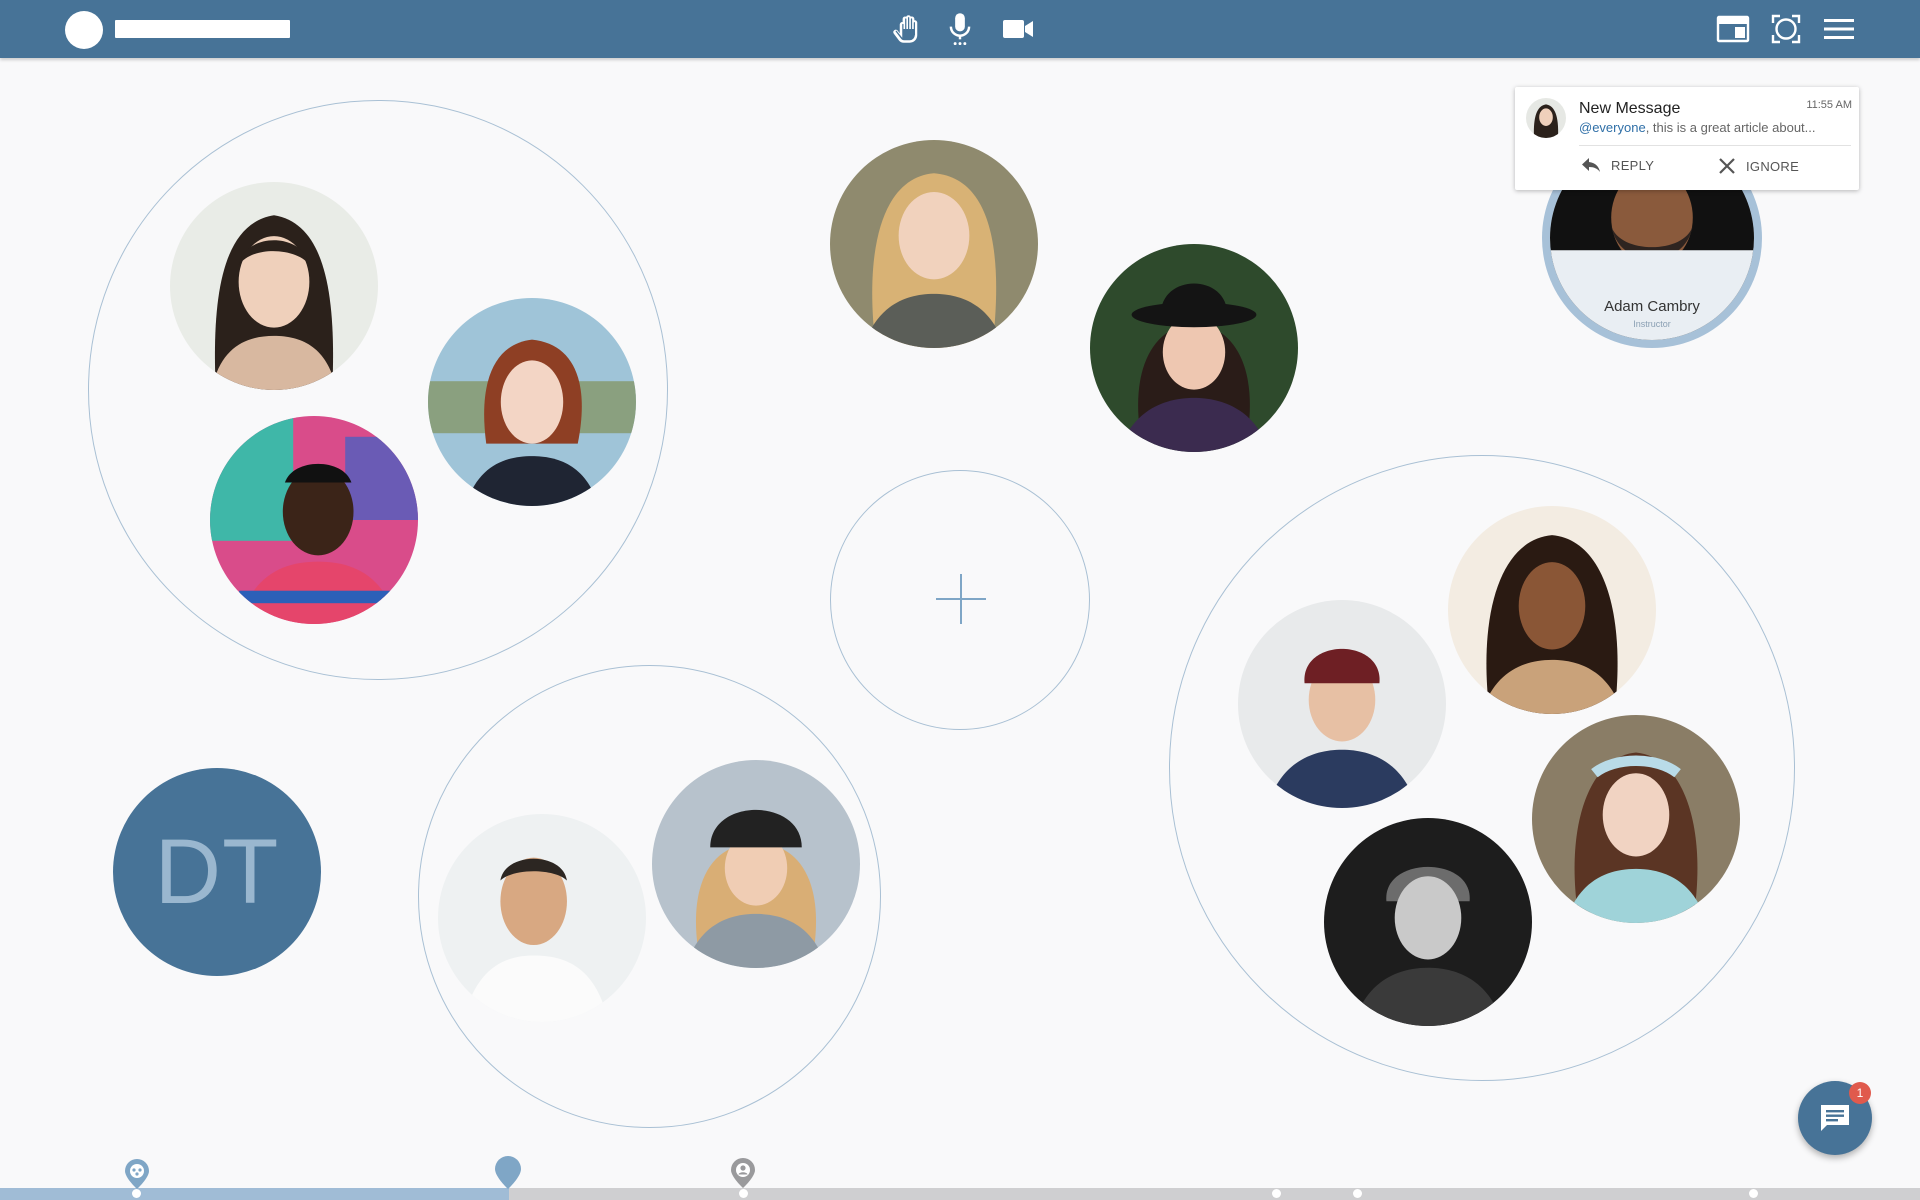 This screenshot has width=1920, height=1200. I want to click on group-marker-icon, so click(137, 1176).